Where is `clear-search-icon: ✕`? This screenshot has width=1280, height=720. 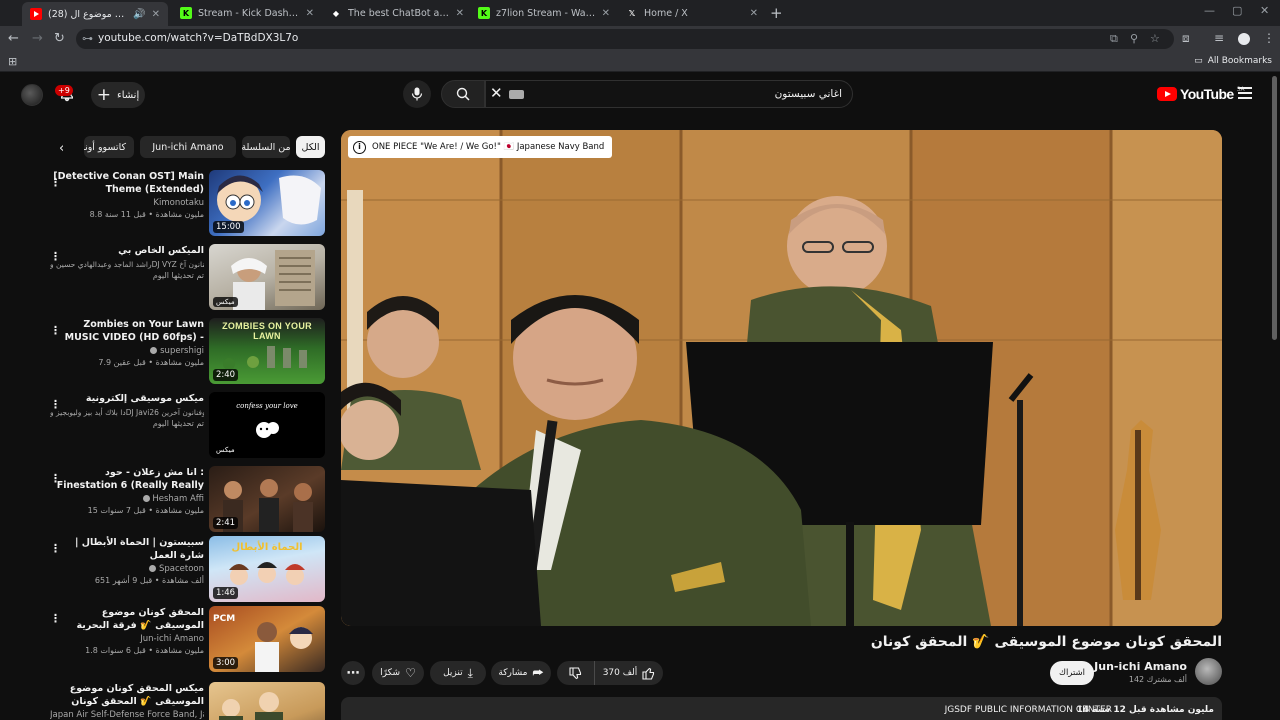
clear-search-icon: ✕ is located at coordinates (496, 93).